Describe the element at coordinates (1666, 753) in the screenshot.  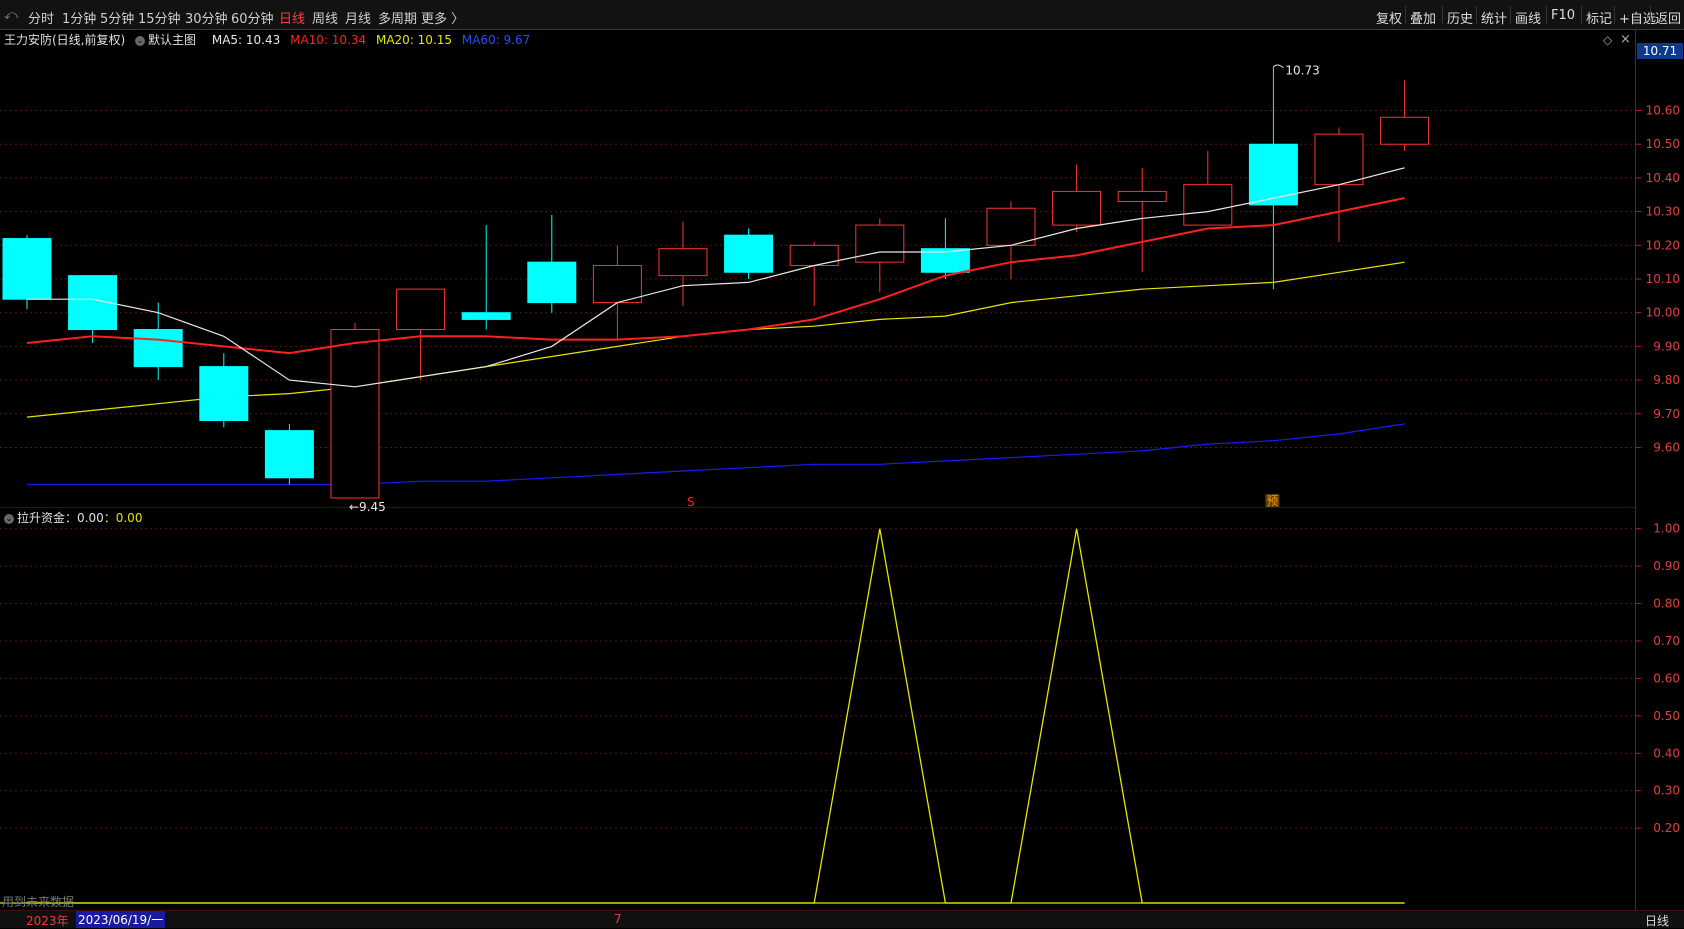
I see `indicator-tick-label: 0.40` at that location.